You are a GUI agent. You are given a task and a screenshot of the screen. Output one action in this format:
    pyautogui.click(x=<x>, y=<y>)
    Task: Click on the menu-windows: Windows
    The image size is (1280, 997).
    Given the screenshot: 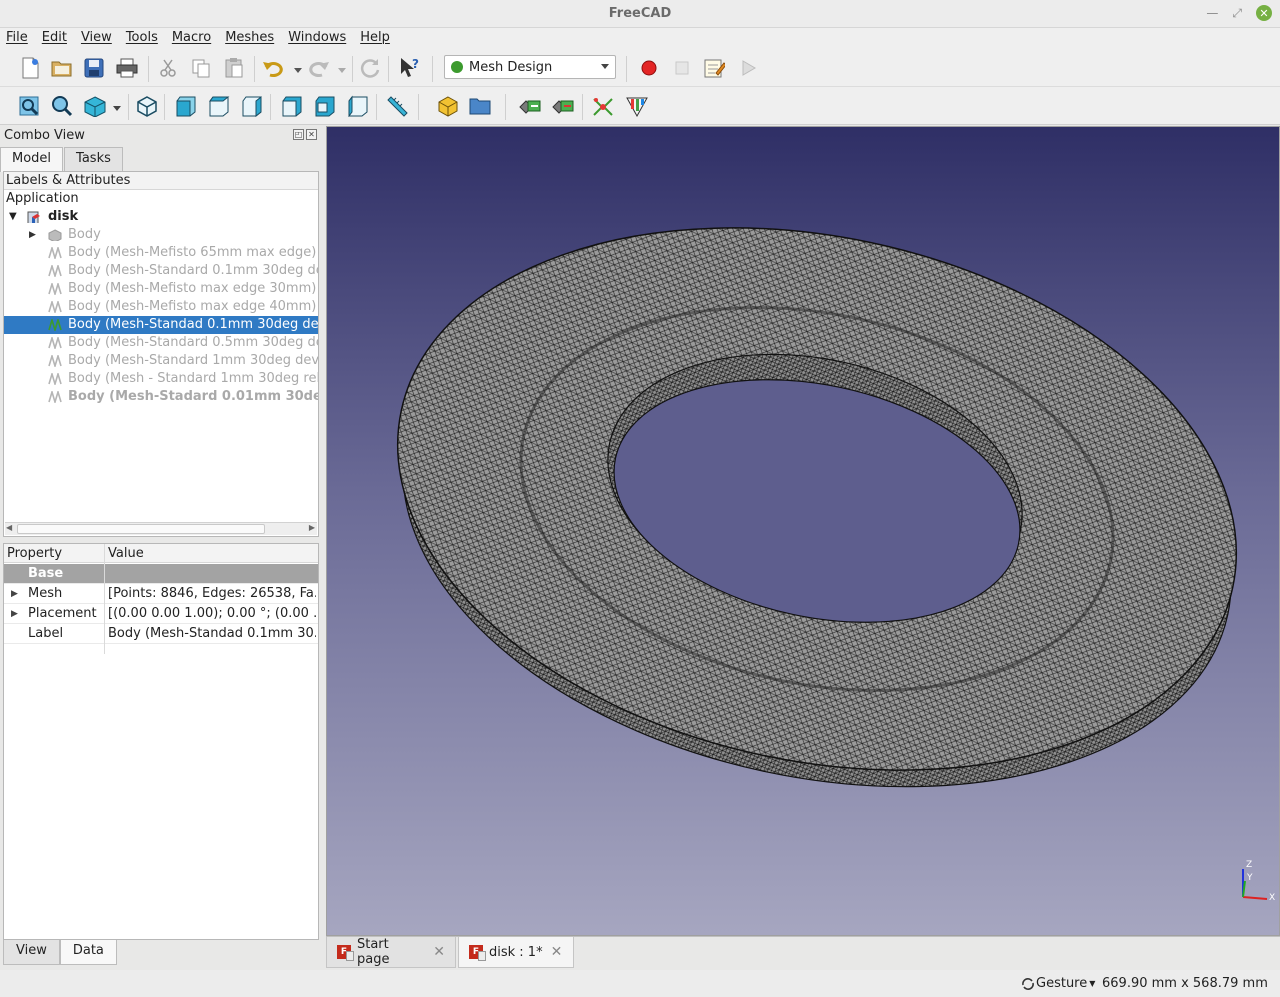 What is the action you would take?
    pyautogui.click(x=317, y=38)
    